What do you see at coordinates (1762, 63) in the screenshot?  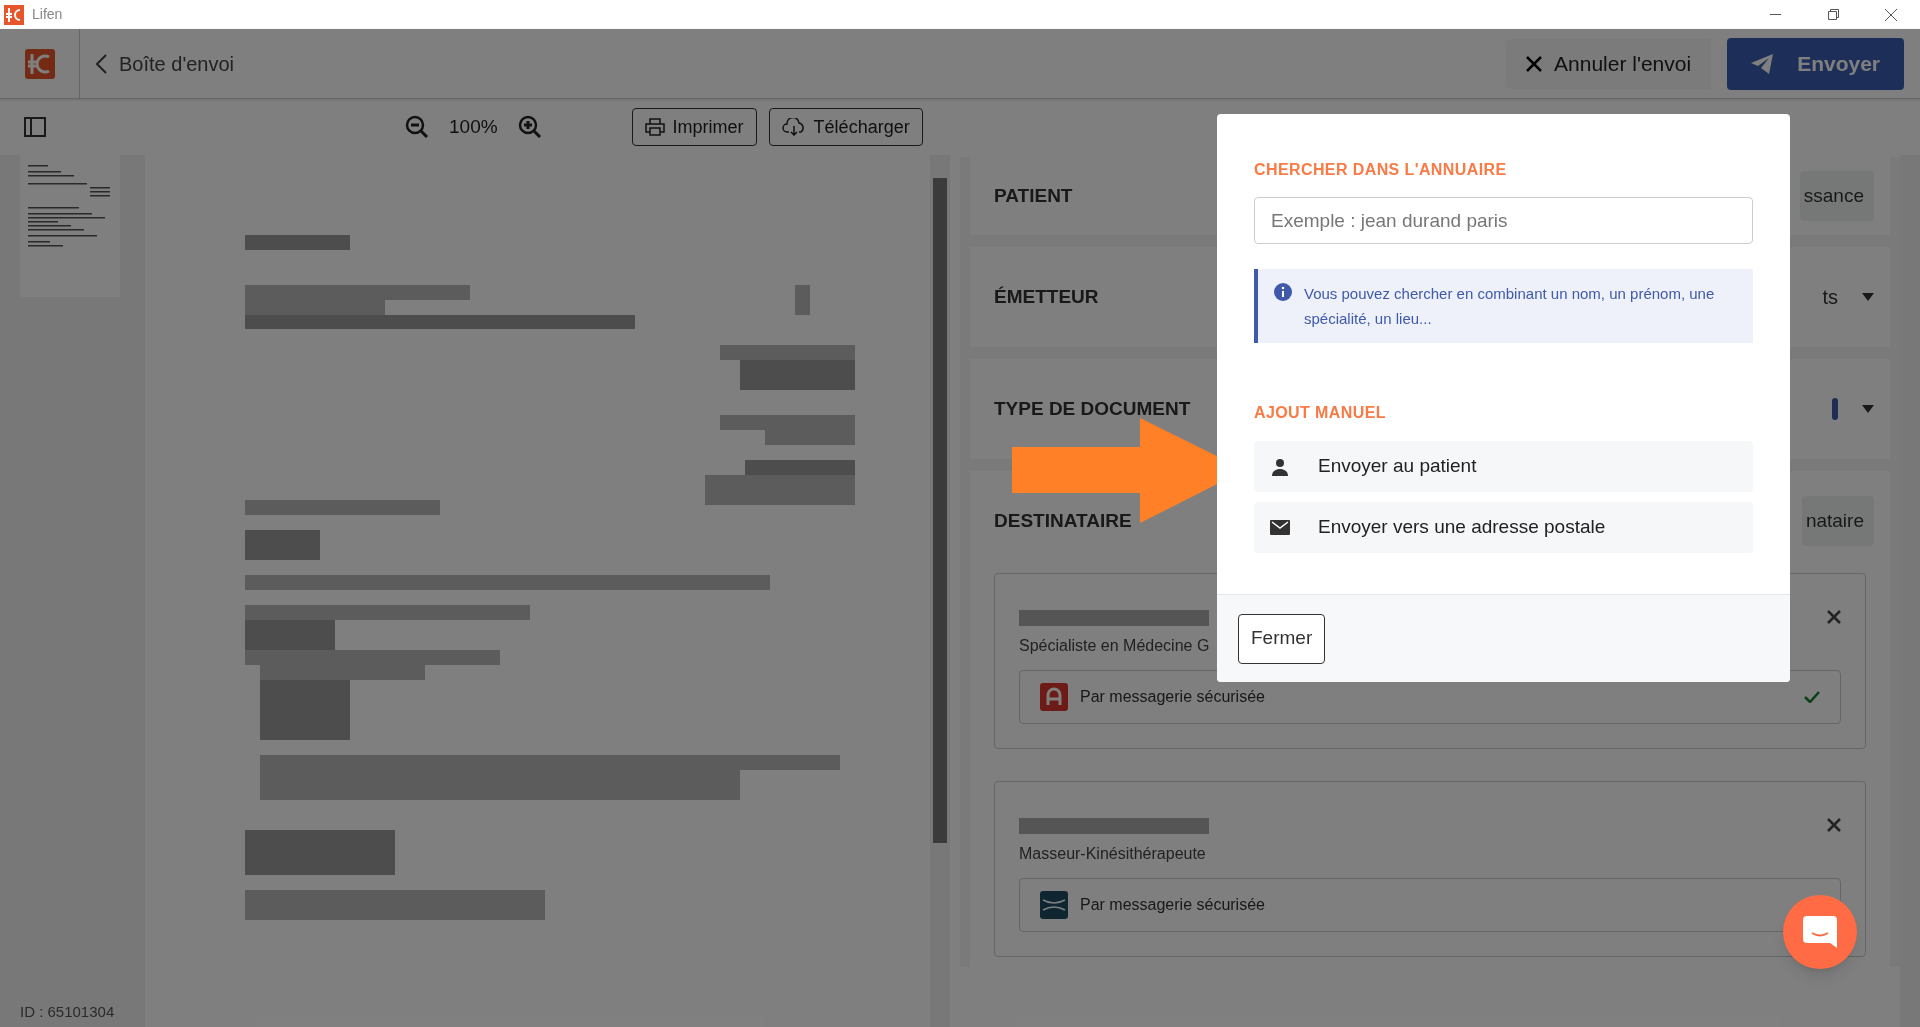 I see `paper-plane-icon` at bounding box center [1762, 63].